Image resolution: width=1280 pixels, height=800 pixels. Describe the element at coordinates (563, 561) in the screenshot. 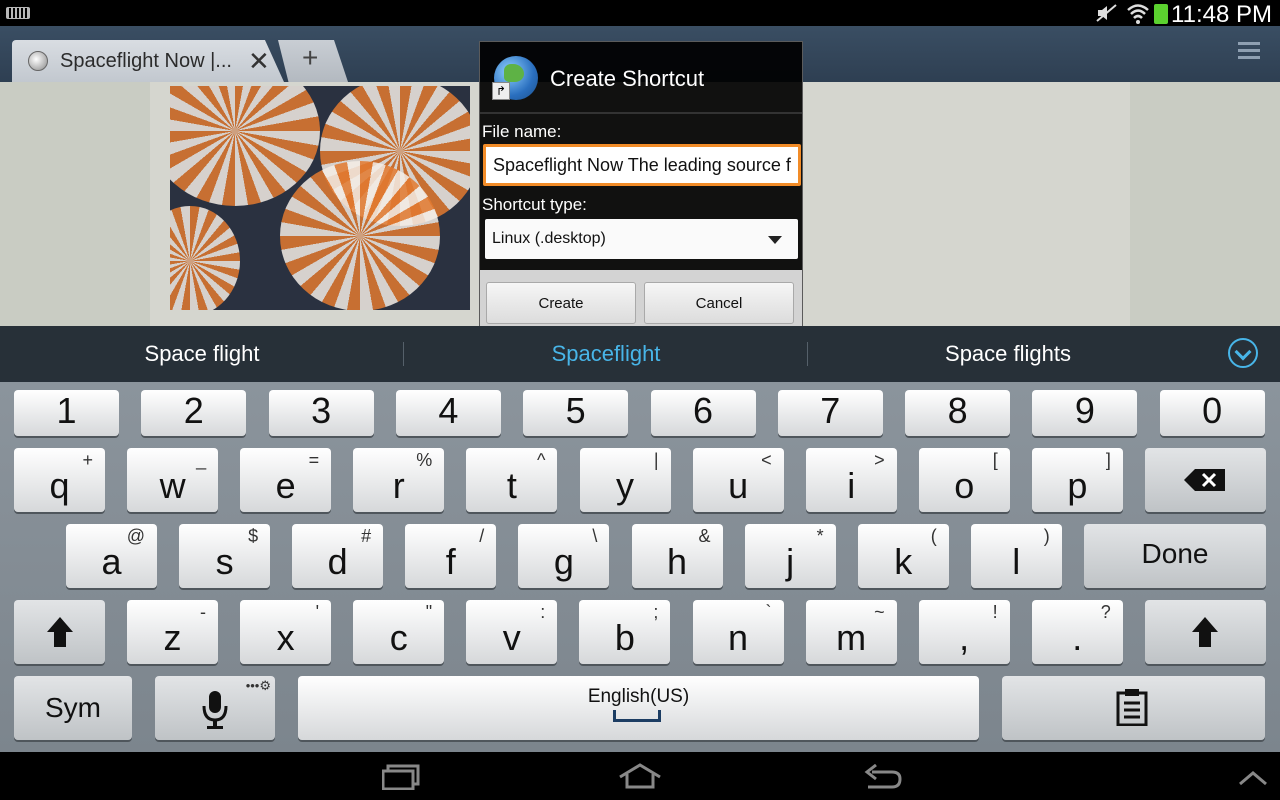

I see `key-label: g` at that location.